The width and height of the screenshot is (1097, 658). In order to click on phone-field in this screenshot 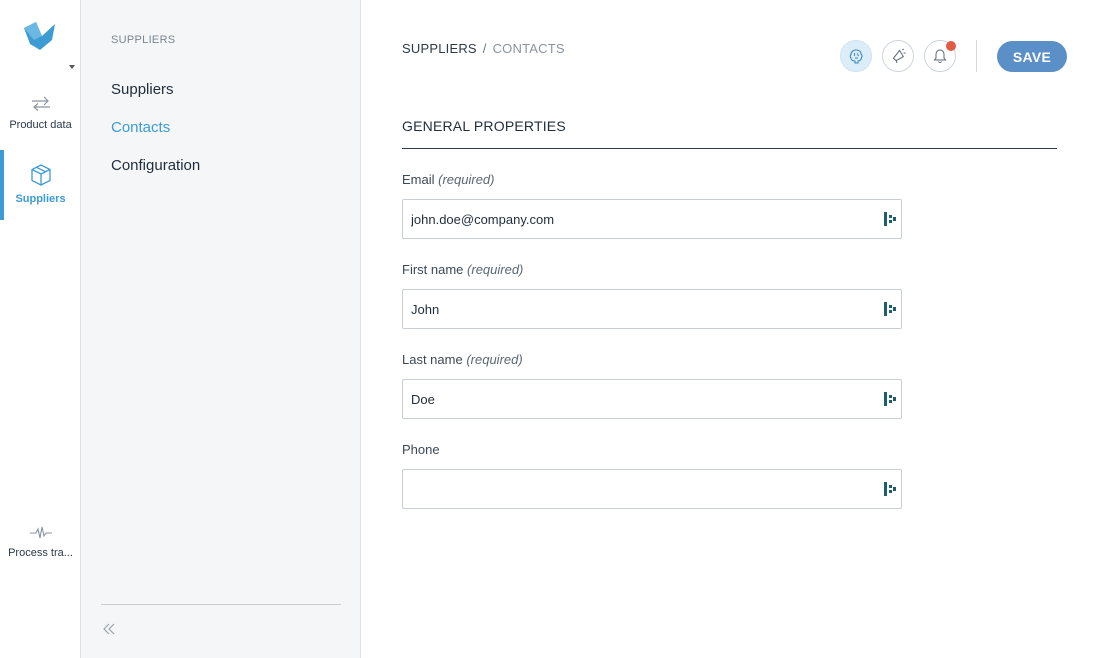, I will do `click(652, 489)`.